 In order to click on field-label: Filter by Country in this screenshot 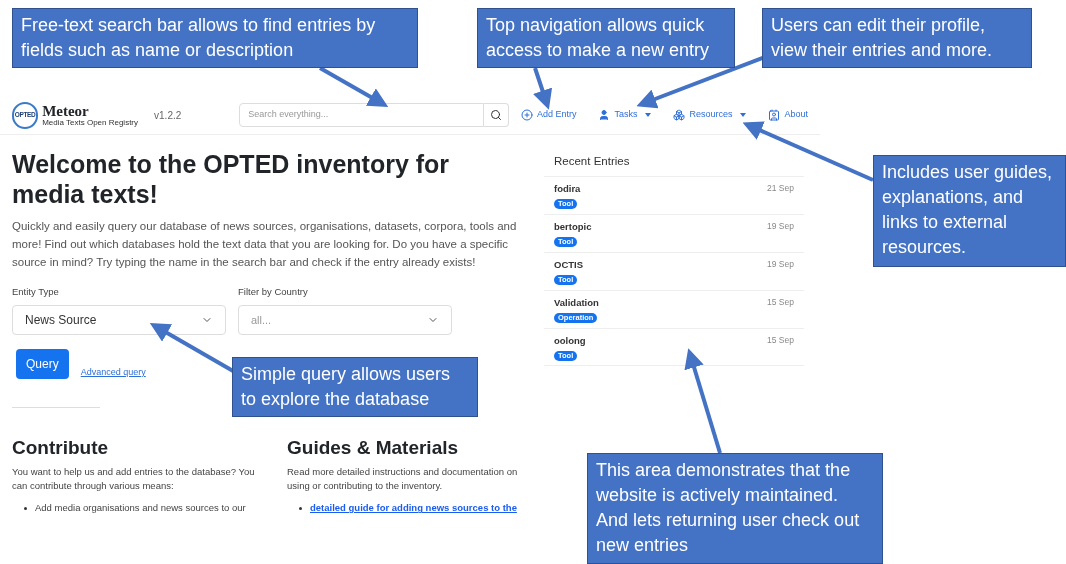, I will do `click(273, 292)`.